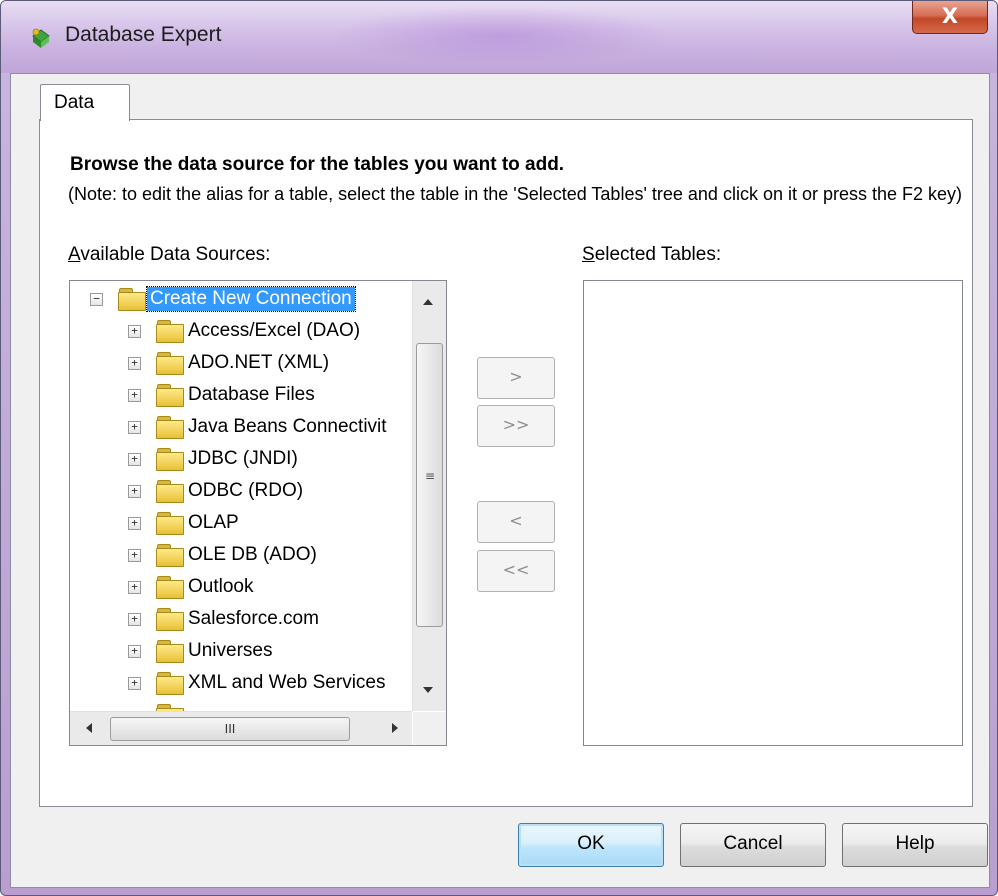 The image size is (998, 896). I want to click on tree-node-label: Outlook, so click(221, 586).